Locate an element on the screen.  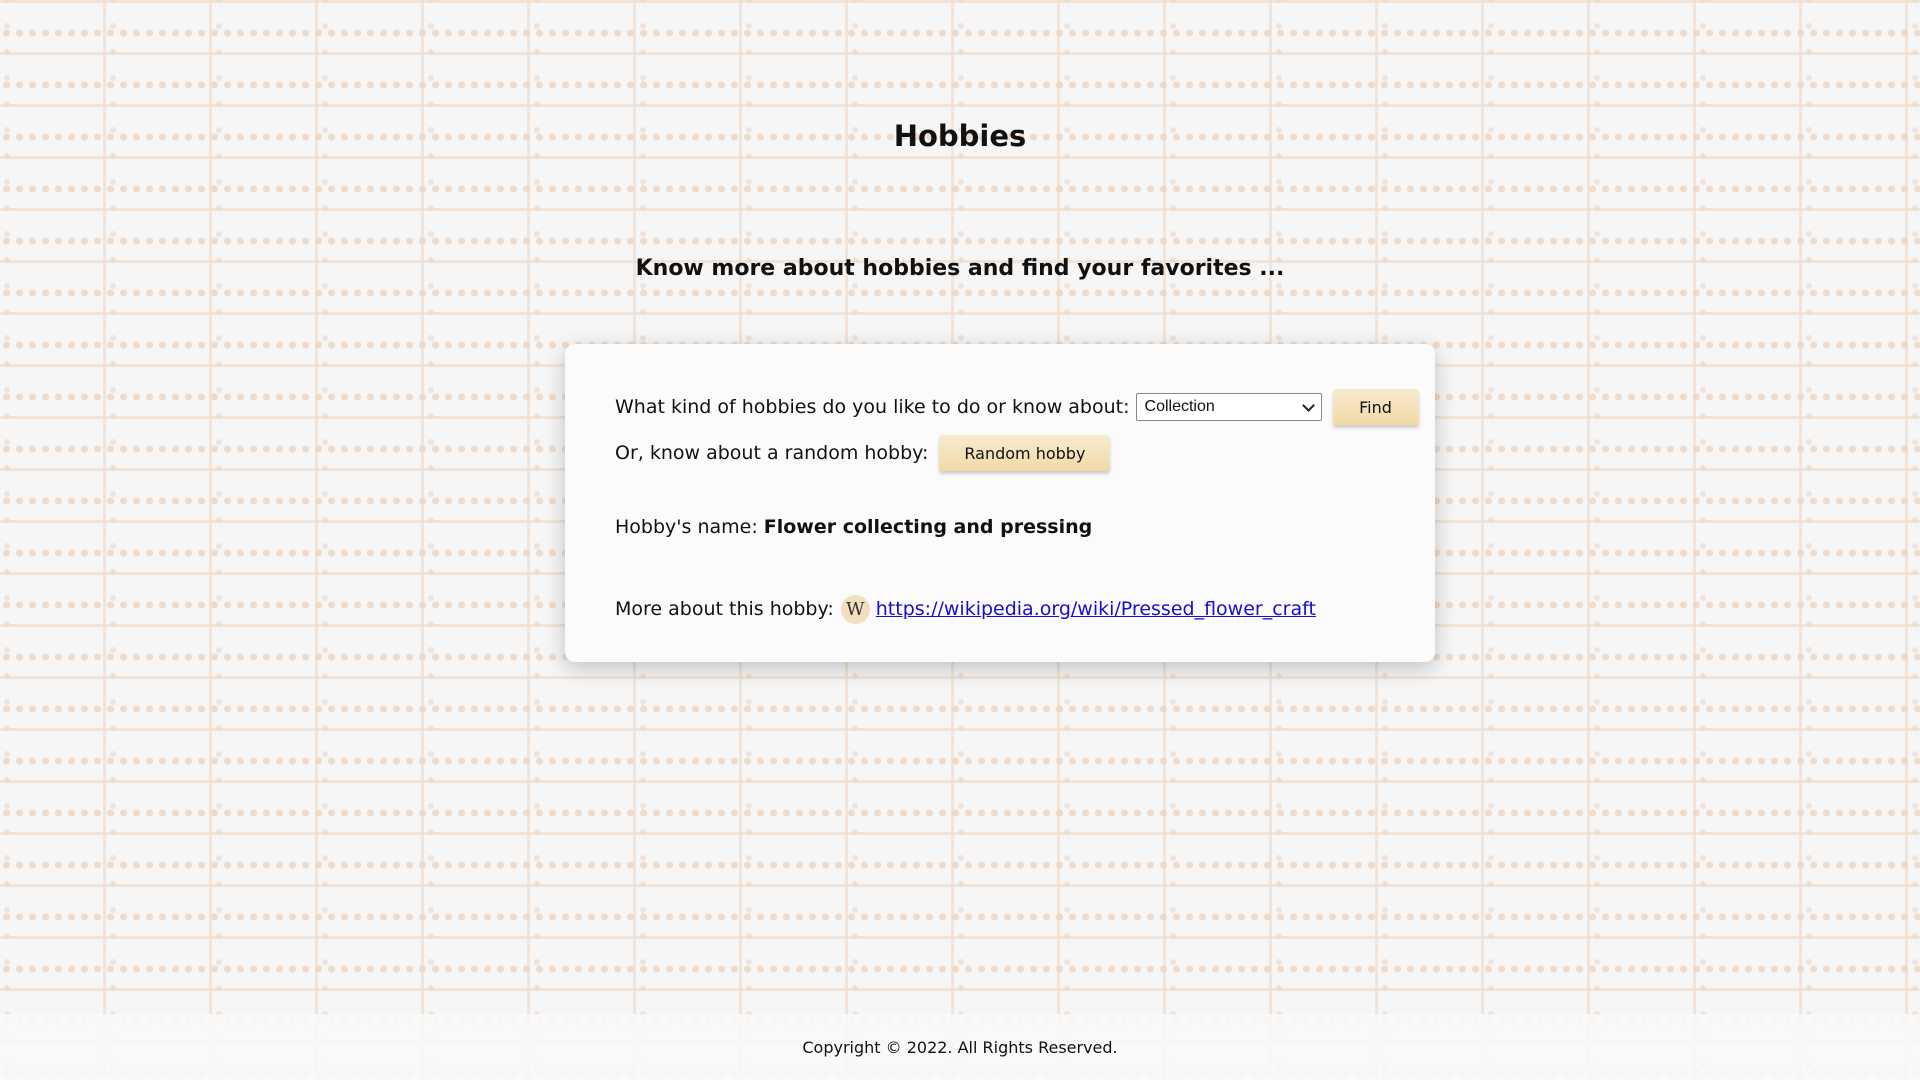
category-select: Collection is located at coordinates (1228, 407).